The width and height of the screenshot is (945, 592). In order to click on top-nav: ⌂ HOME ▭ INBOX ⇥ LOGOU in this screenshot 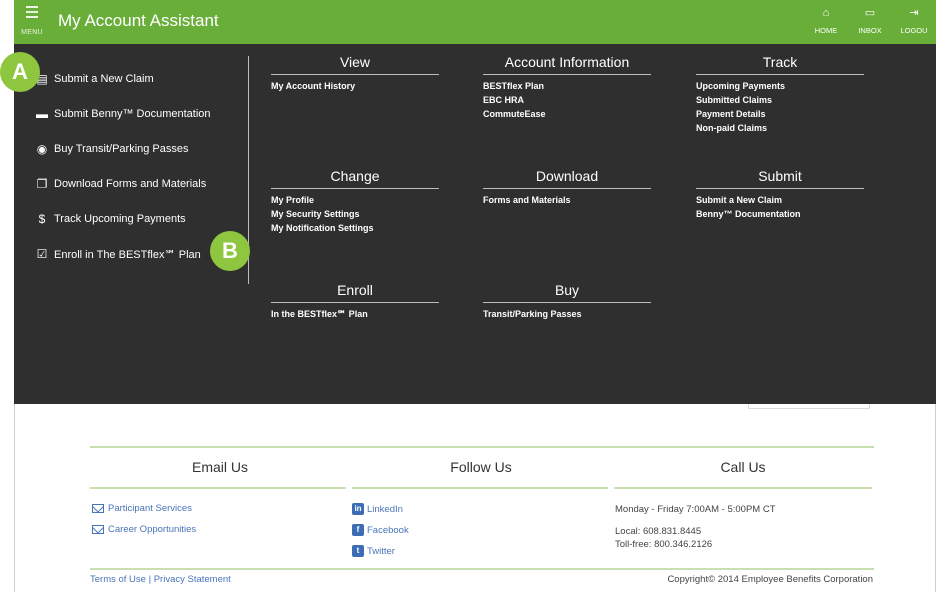, I will do `click(870, 22)`.